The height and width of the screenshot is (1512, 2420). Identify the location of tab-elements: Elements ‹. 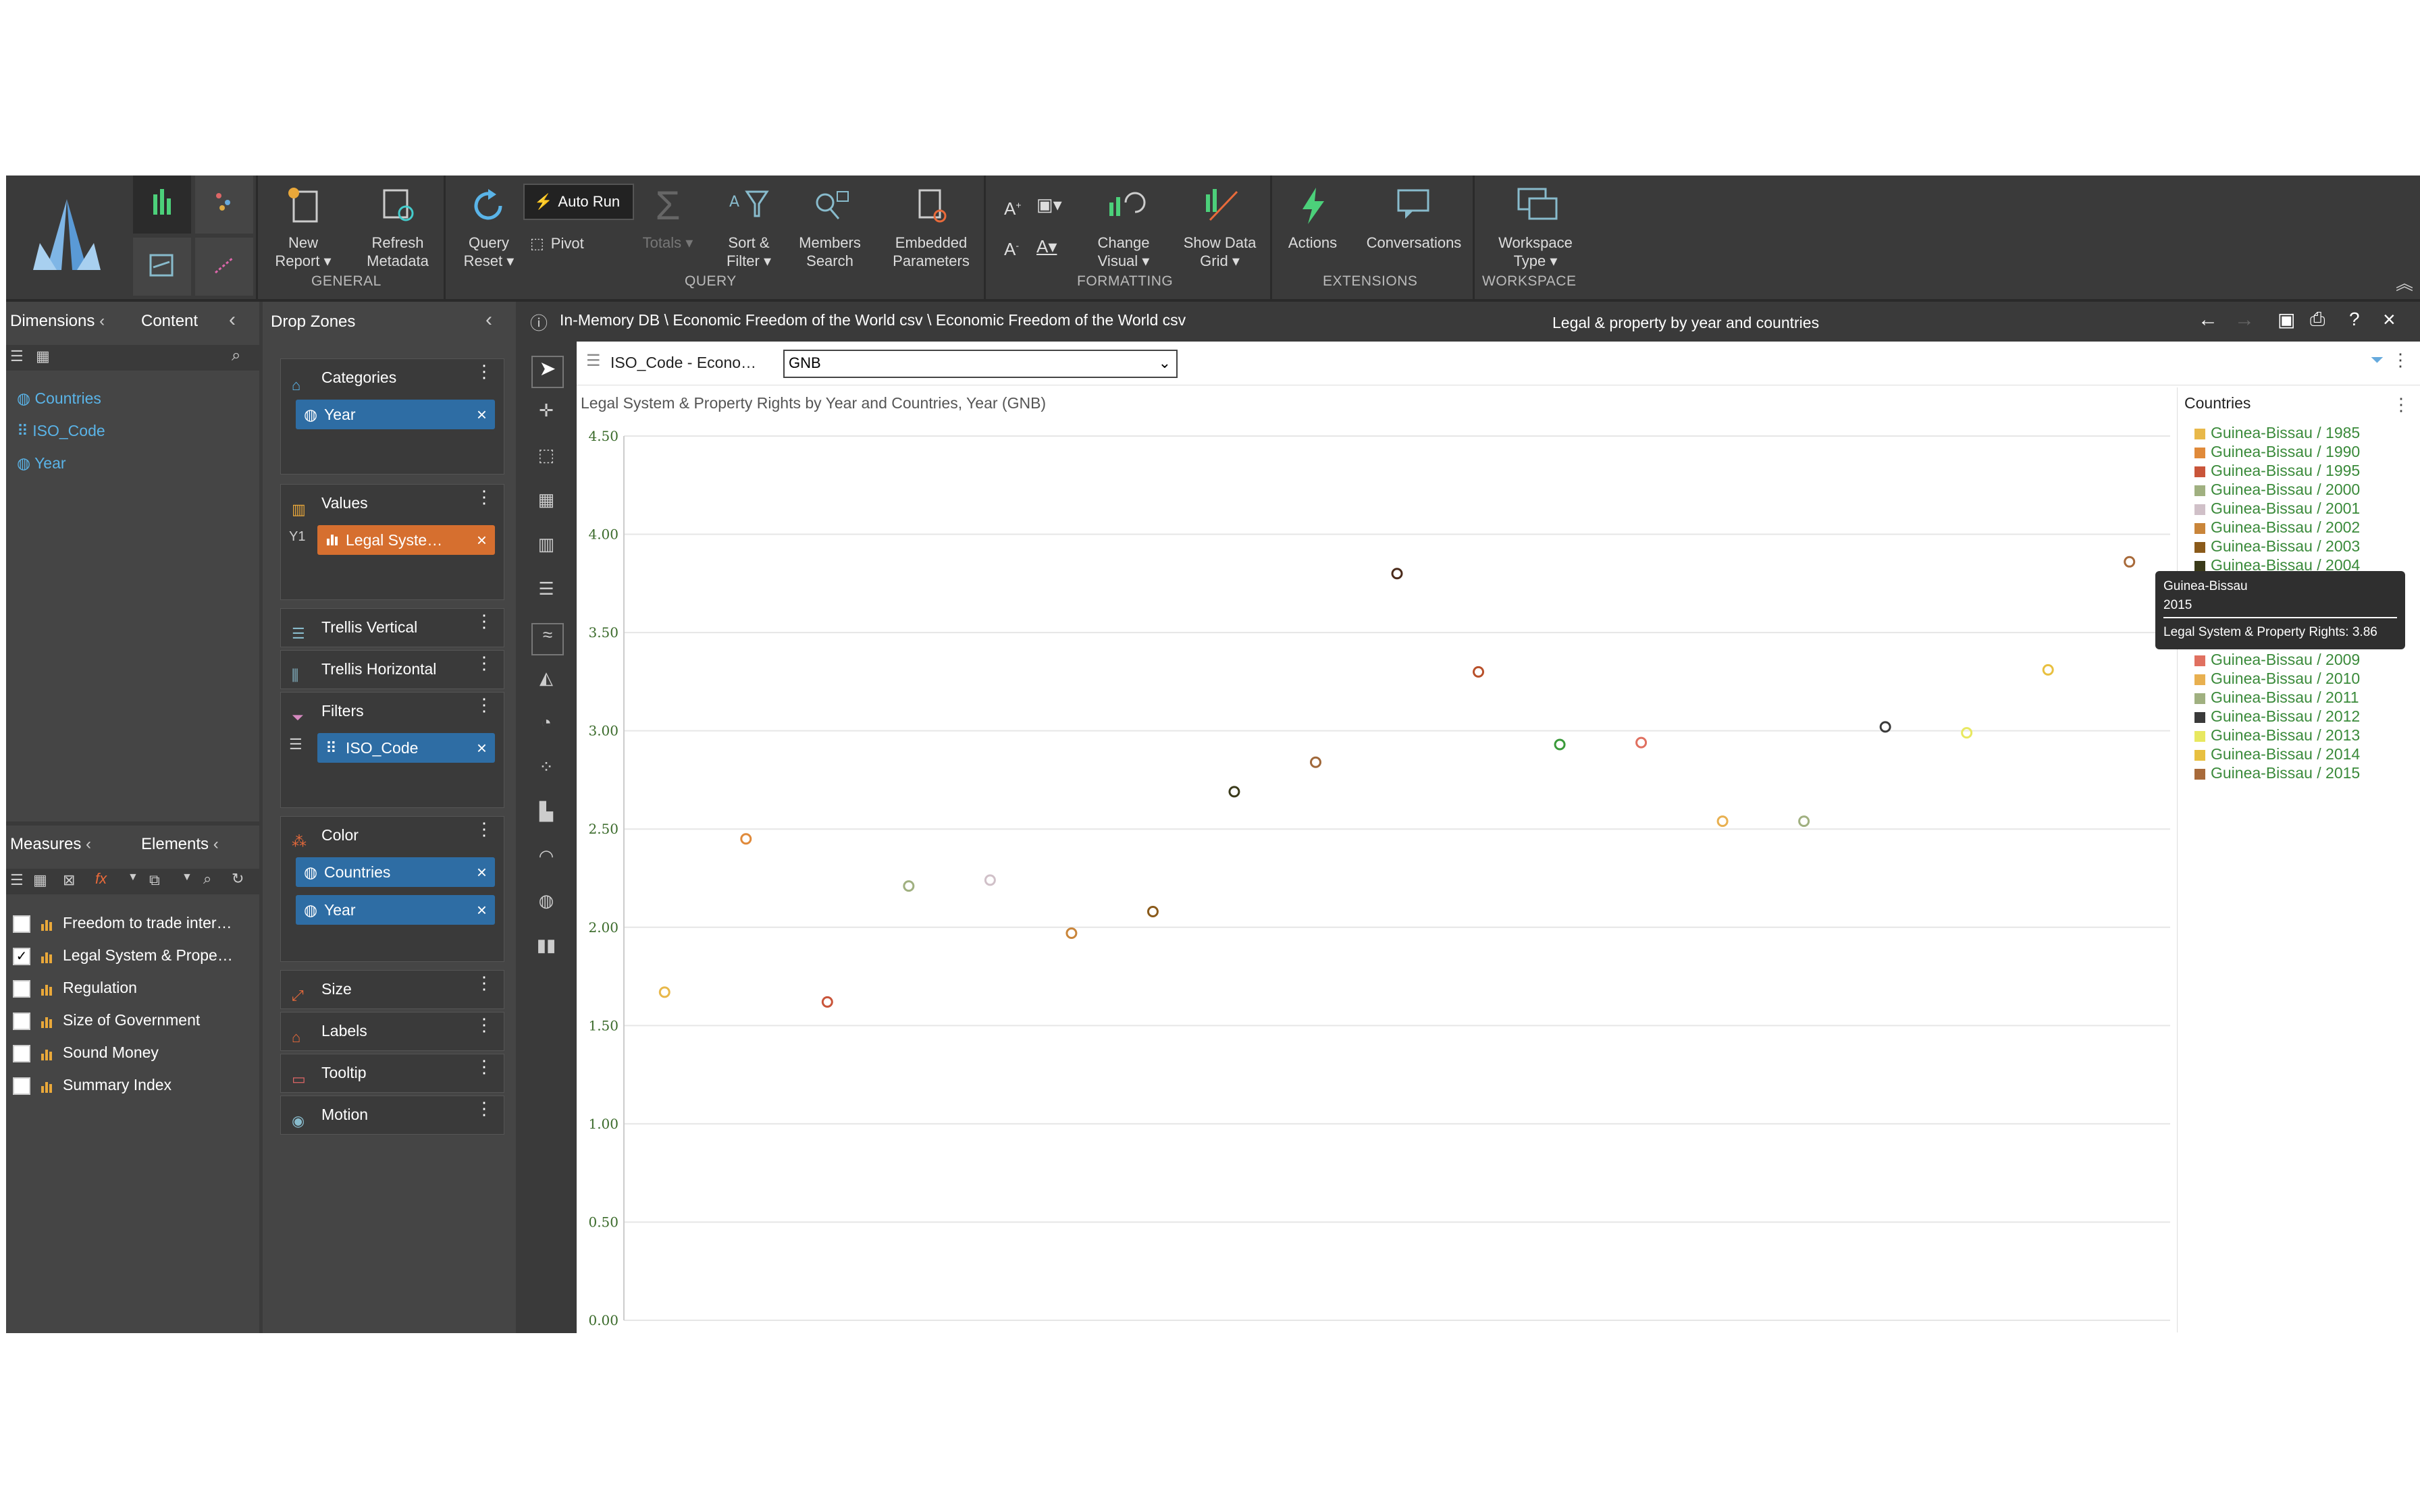
(180, 844).